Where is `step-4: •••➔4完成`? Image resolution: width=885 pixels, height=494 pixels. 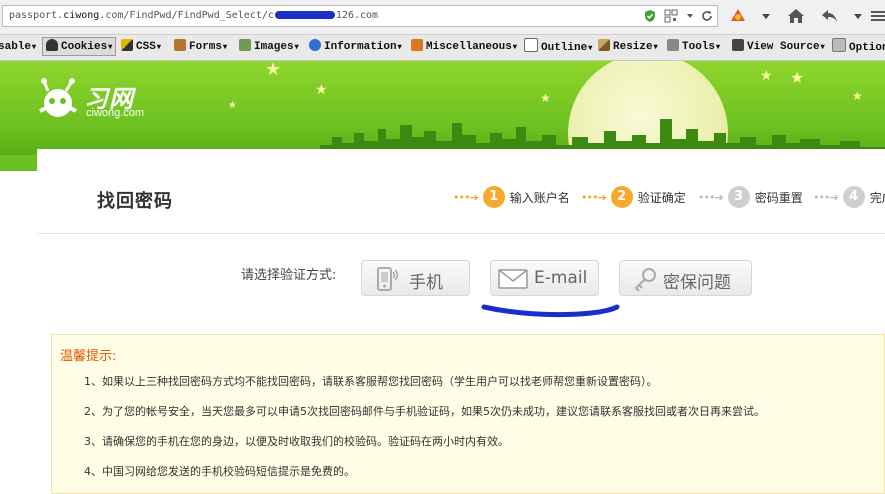 step-4: •••➔4完成 is located at coordinates (849, 197).